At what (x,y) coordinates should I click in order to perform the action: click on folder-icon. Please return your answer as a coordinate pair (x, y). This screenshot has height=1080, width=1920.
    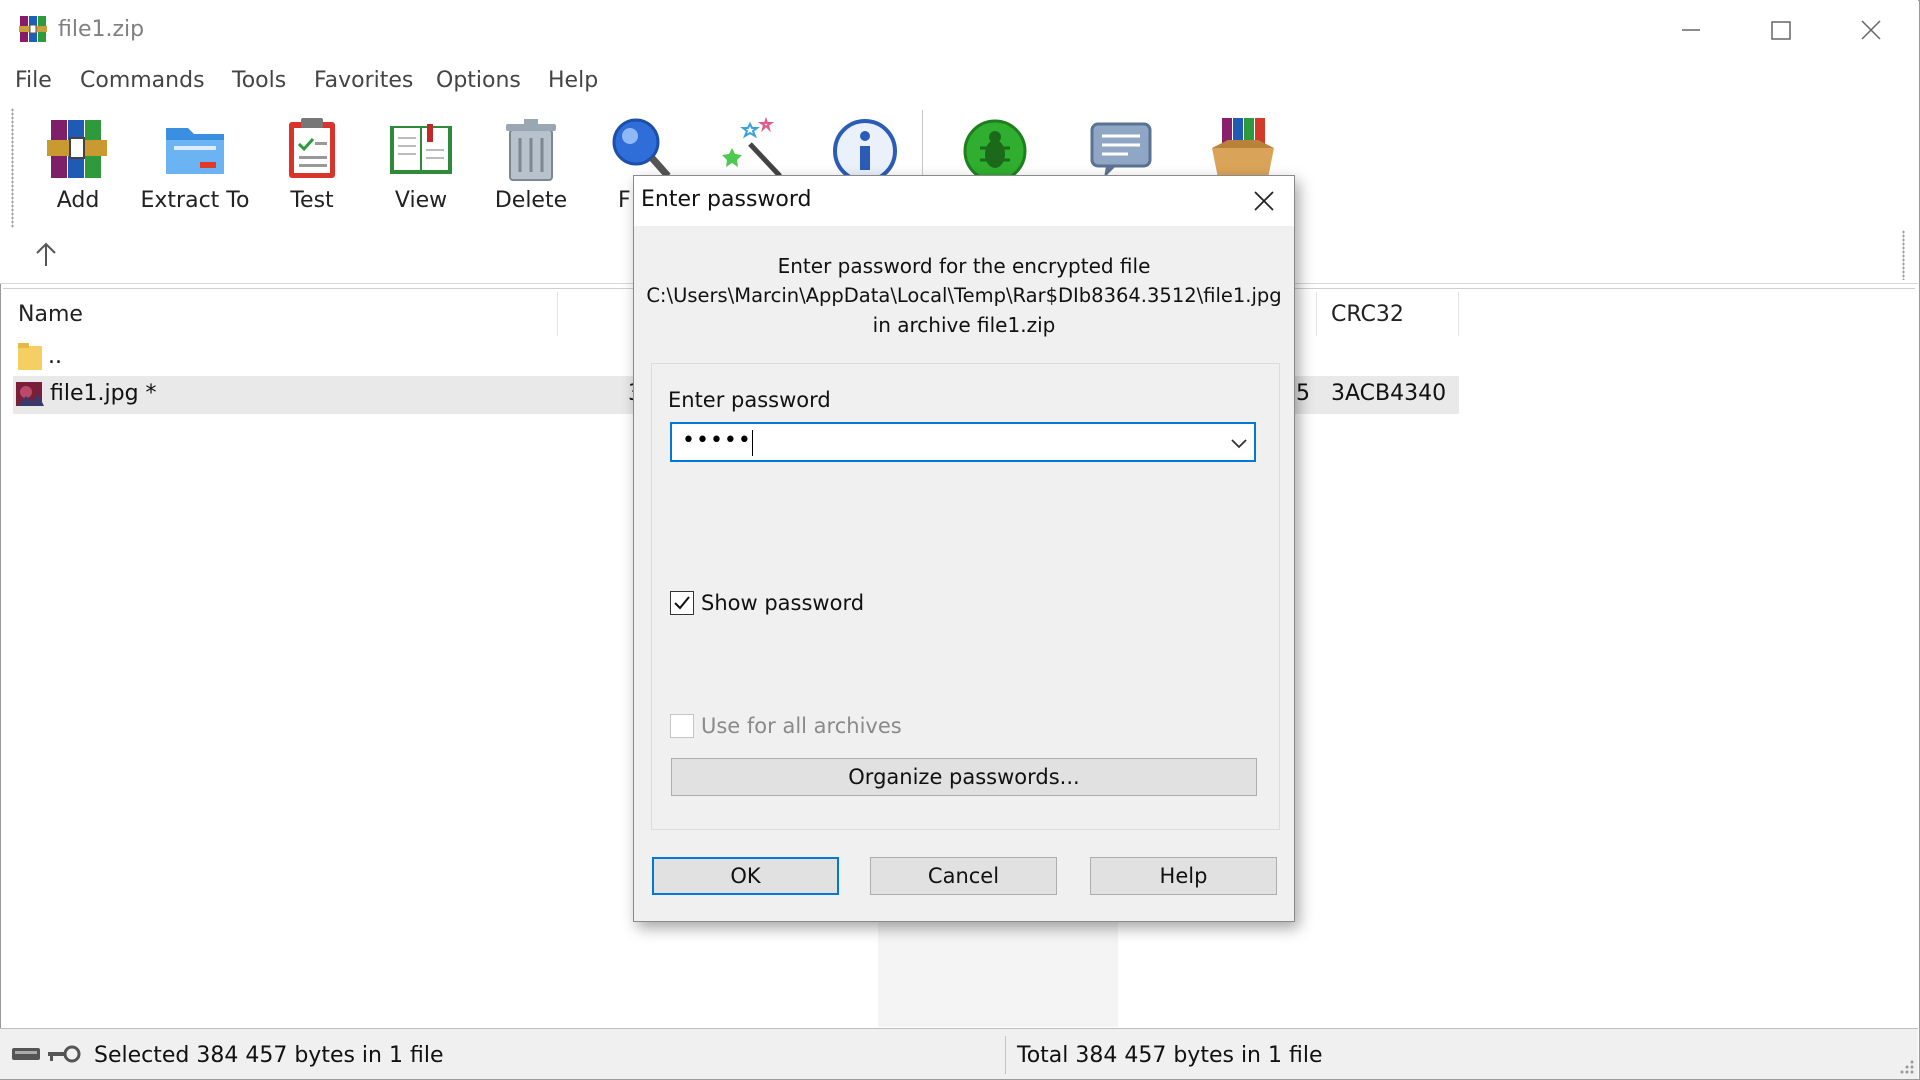
    Looking at the image, I should click on (30, 356).